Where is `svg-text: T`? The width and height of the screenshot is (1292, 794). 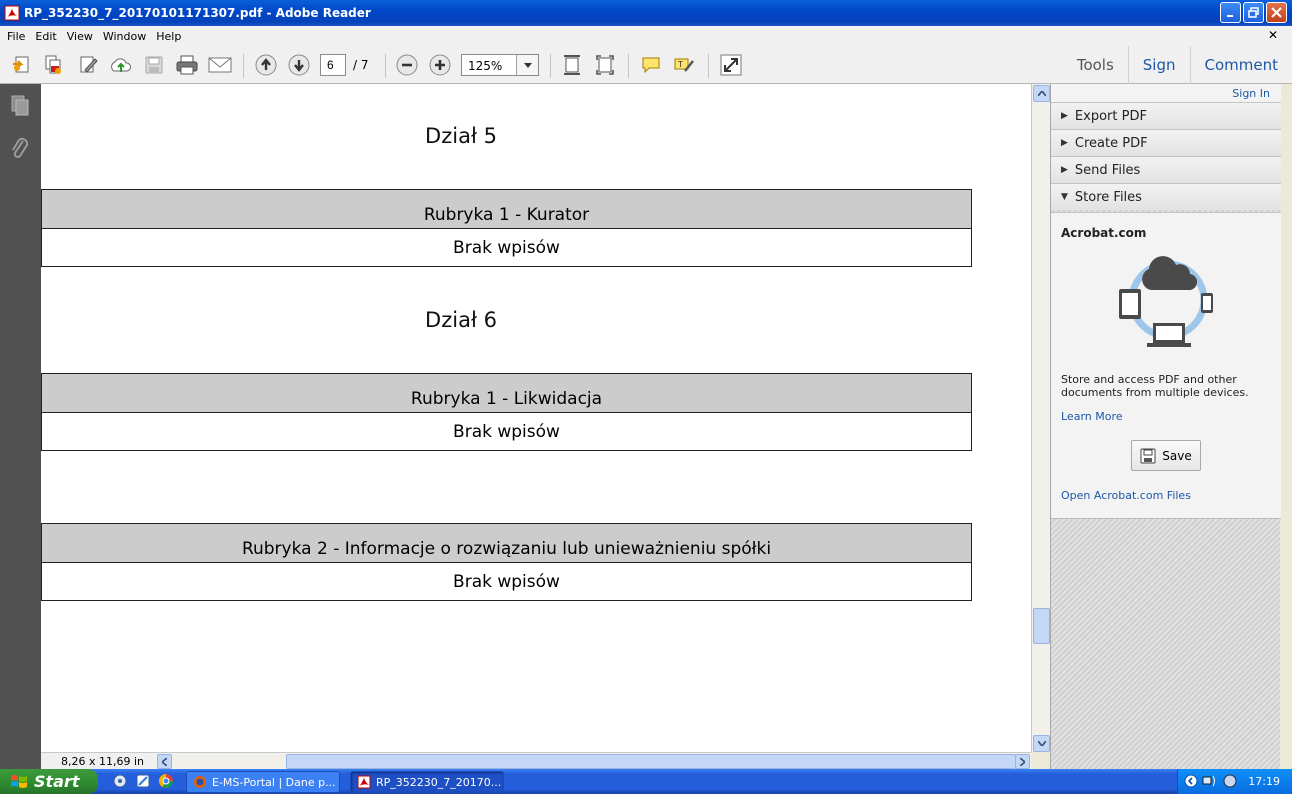
svg-text: T is located at coordinates (680, 64).